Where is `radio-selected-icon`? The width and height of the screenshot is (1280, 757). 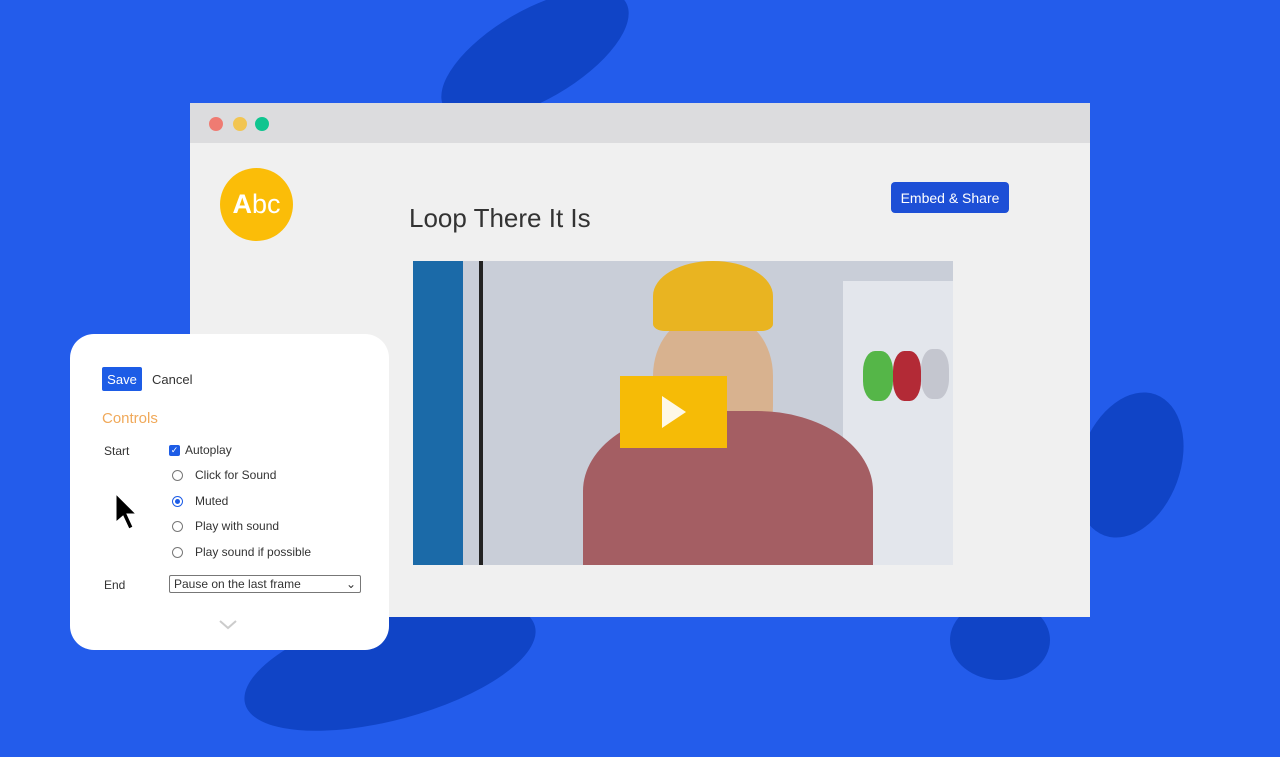
radio-selected-icon is located at coordinates (177, 501).